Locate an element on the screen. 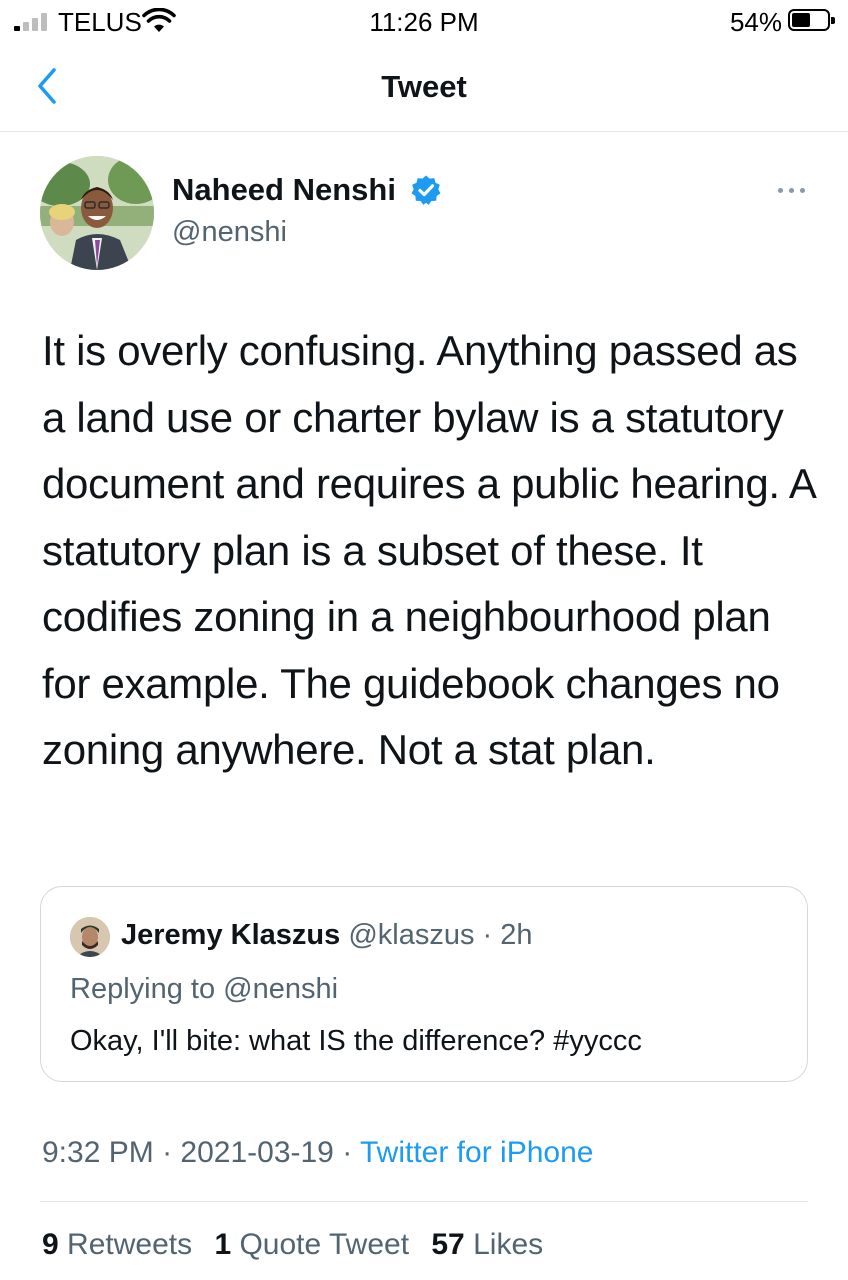 This screenshot has height=1280, width=848. quote-tweets-stat: 1 Quote Tweet is located at coordinates (311, 1244).